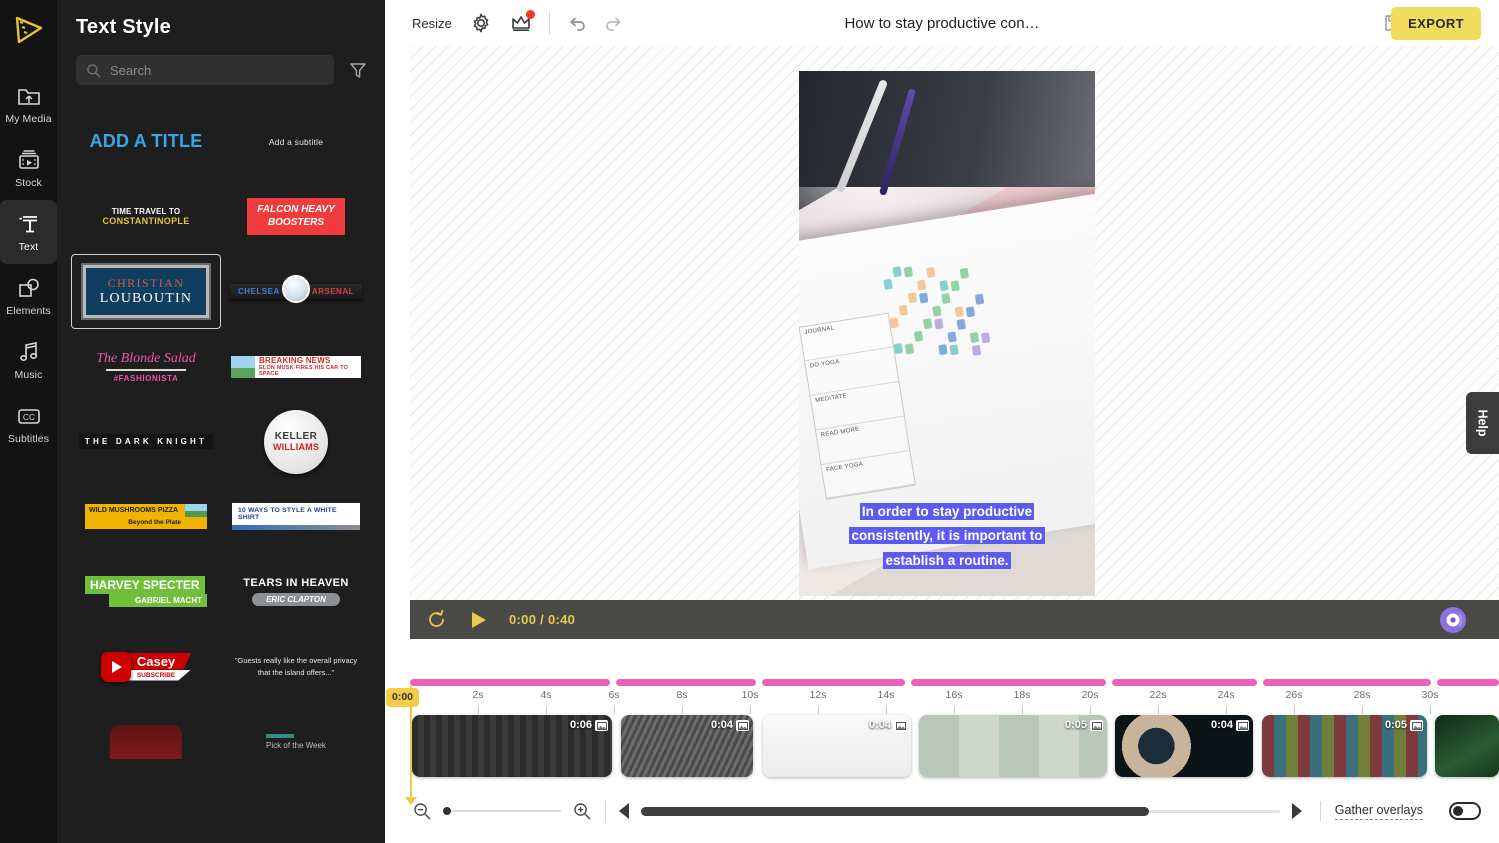  What do you see at coordinates (879, 725) in the screenshot?
I see `clip-duration: 0:04` at bounding box center [879, 725].